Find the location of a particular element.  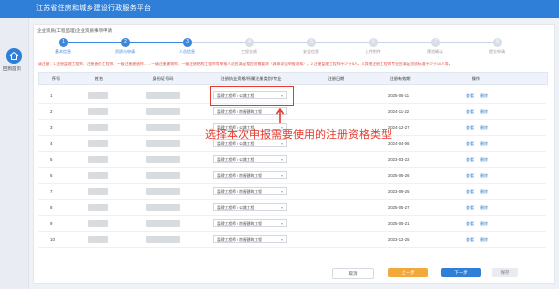

table-row: 9 监理工程师 / 房屋建筑工程 ▾ 2025-05-21 查看 删除 is located at coordinates (292, 224).